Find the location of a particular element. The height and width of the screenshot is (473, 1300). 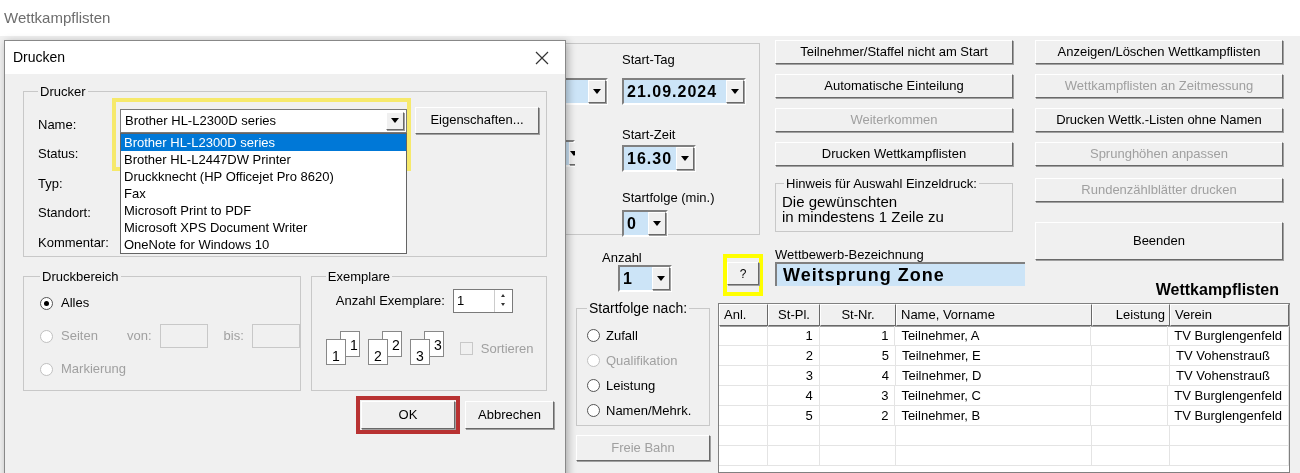

field-label: Kommentar: is located at coordinates (74, 242).